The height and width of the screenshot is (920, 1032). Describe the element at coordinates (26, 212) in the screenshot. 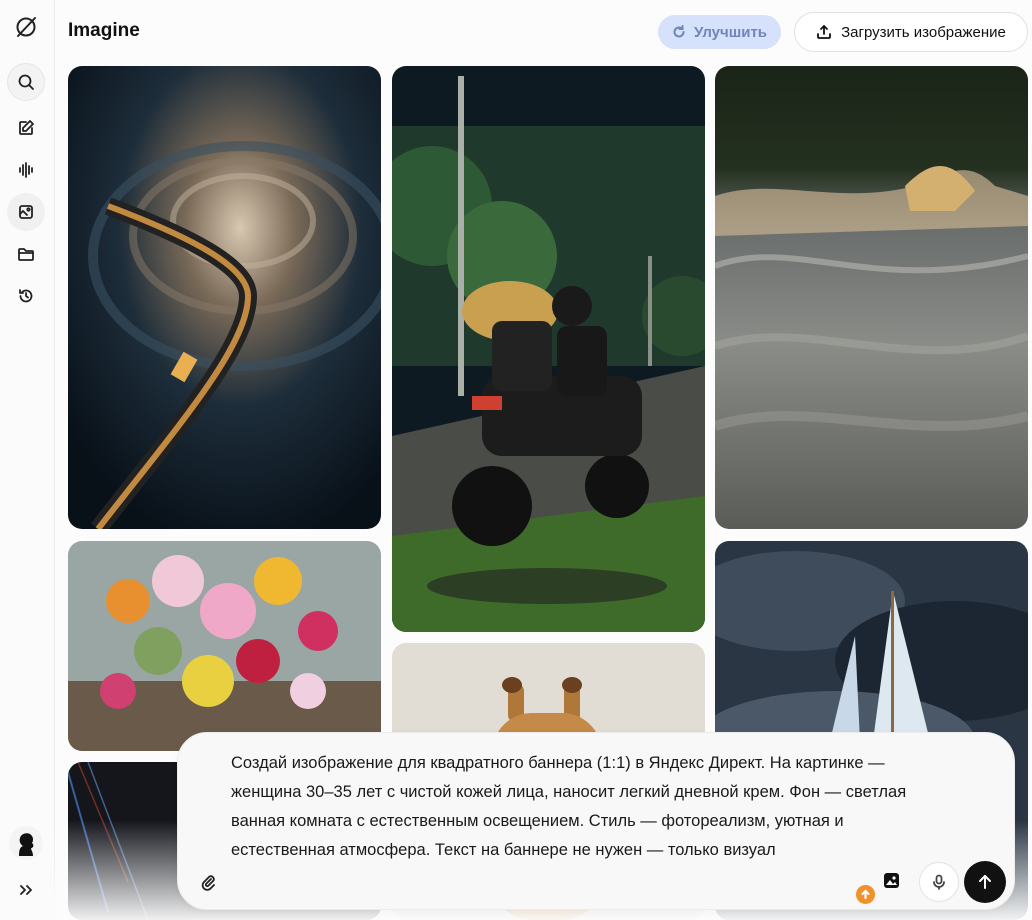

I see `imagine-icon` at that location.